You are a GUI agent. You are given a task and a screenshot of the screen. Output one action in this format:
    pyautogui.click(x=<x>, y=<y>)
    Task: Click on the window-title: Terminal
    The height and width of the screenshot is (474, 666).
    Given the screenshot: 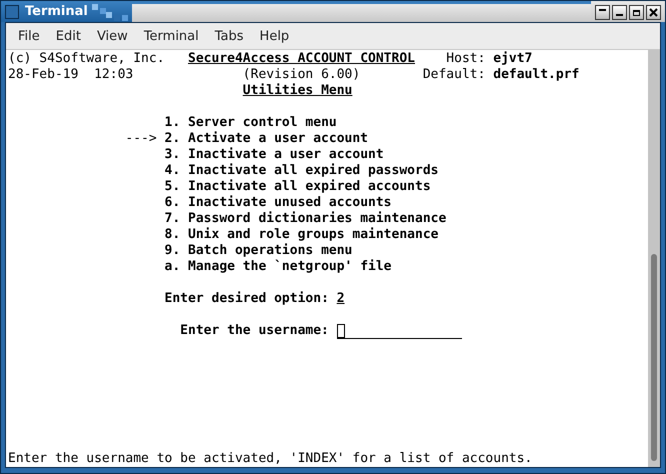 What is the action you would take?
    pyautogui.click(x=56, y=11)
    